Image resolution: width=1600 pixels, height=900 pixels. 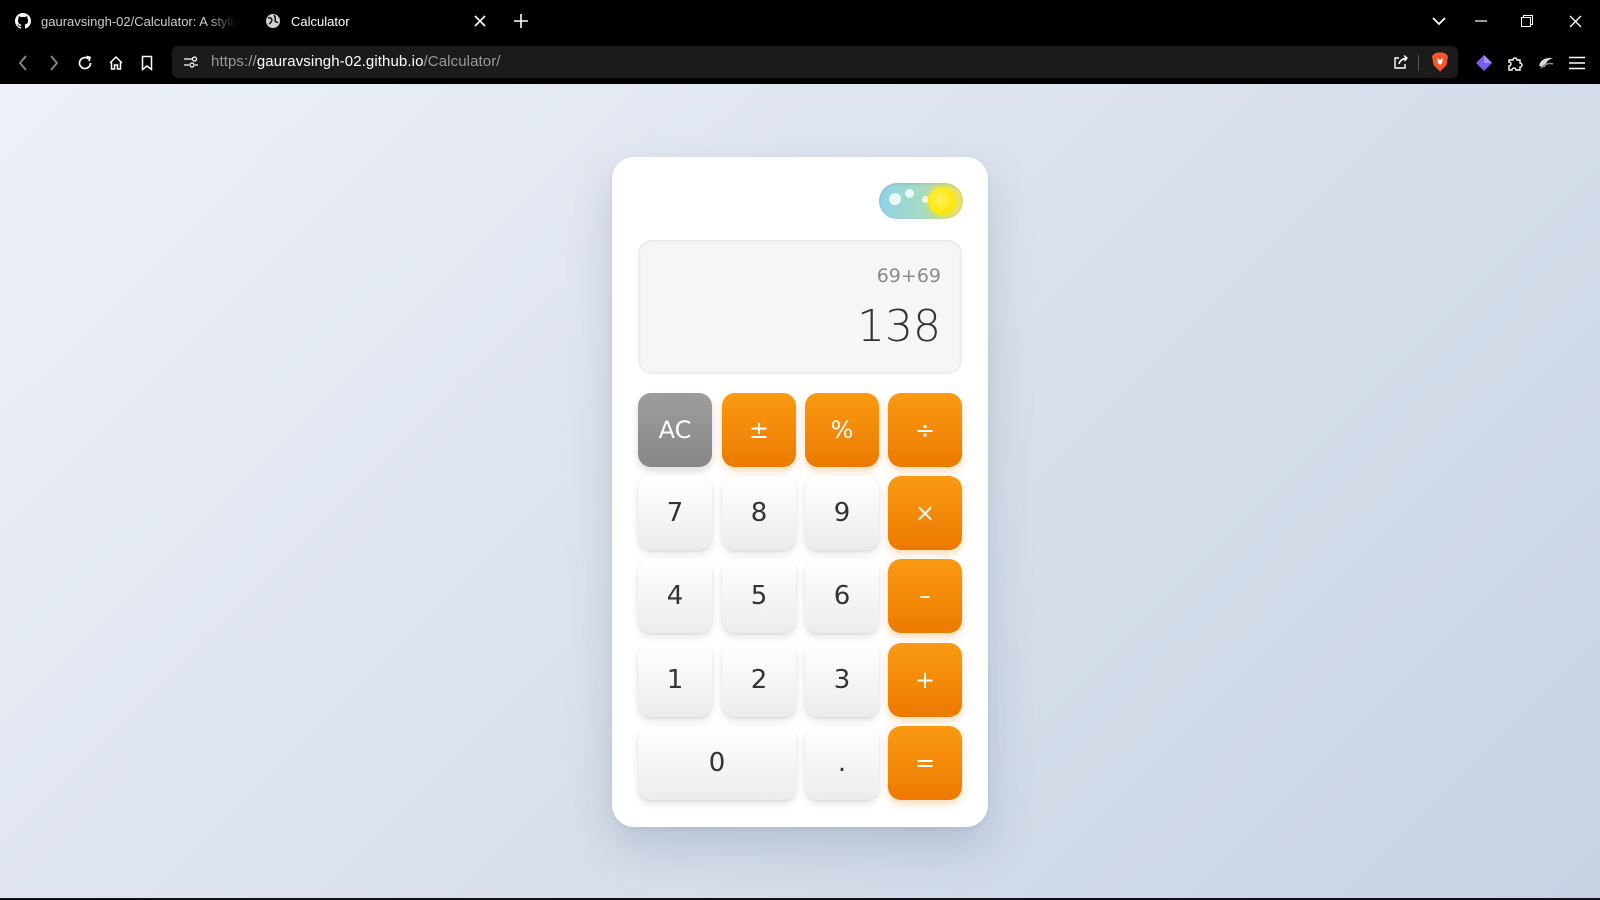 What do you see at coordinates (759, 596) in the screenshot?
I see `digit-5-button: 5` at bounding box center [759, 596].